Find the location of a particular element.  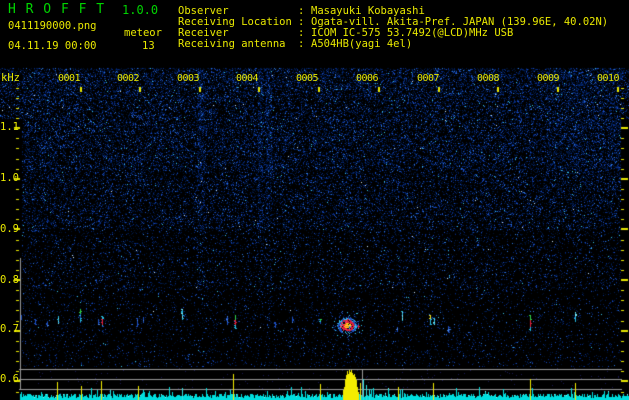

output-filename: 0411190000.png is located at coordinates (52, 26).